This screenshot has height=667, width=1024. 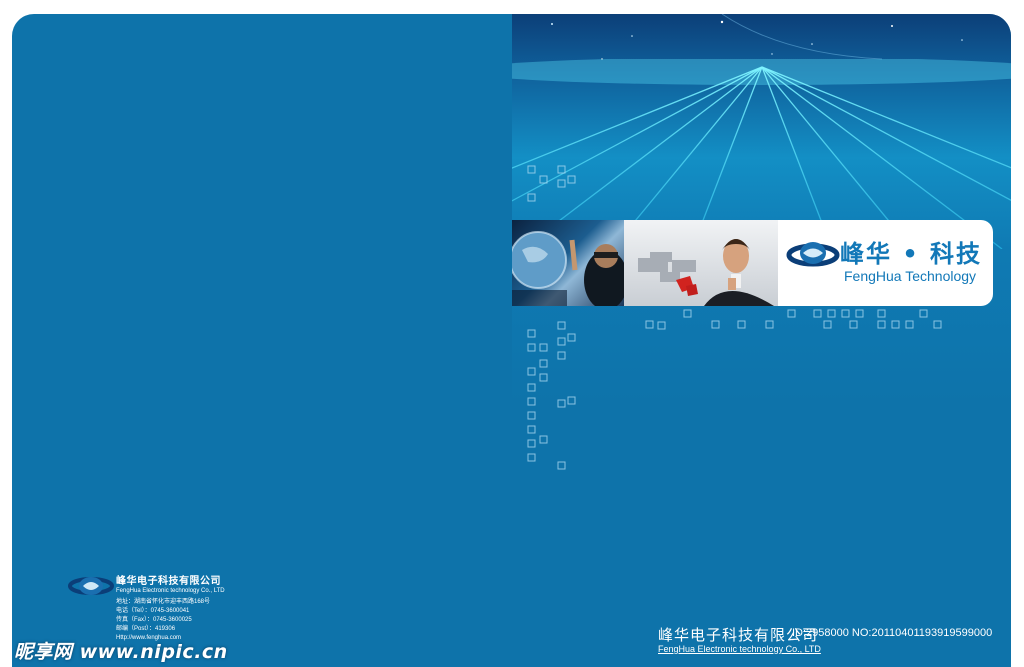 I want to click on back-post: 邮编（Post）：419306, so click(x=146, y=629).